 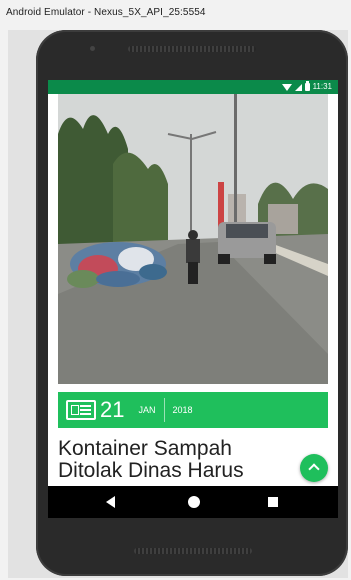 What do you see at coordinates (322, 86) in the screenshot?
I see `status-time: 11:31` at bounding box center [322, 86].